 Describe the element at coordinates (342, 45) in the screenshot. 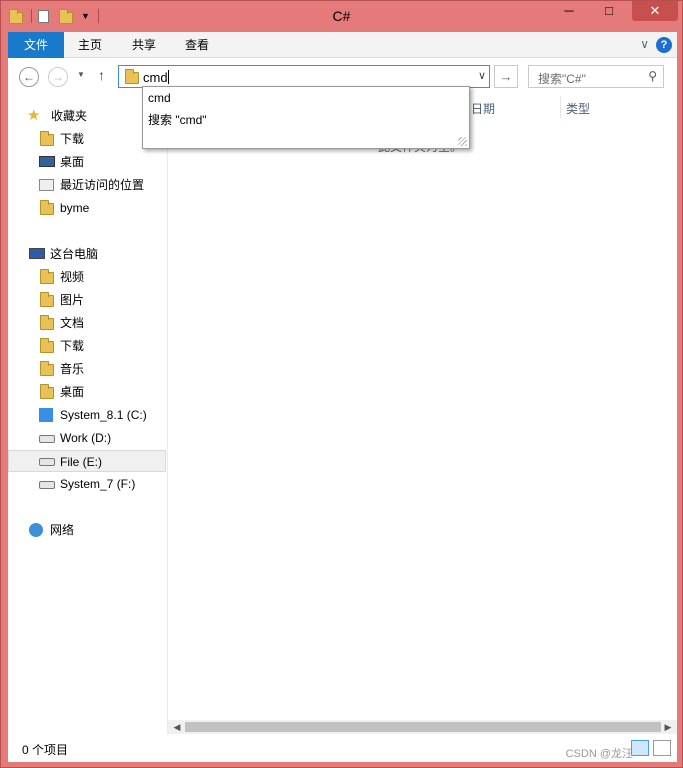

I see `ribbon-tabs: 文件 主页 共享 查看 ∨ ?` at that location.